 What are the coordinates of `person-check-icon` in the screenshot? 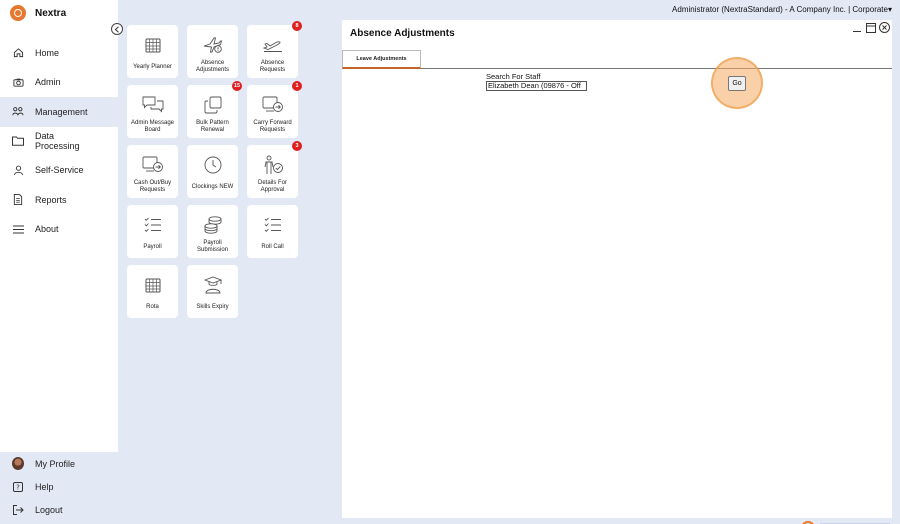 It's located at (273, 165).